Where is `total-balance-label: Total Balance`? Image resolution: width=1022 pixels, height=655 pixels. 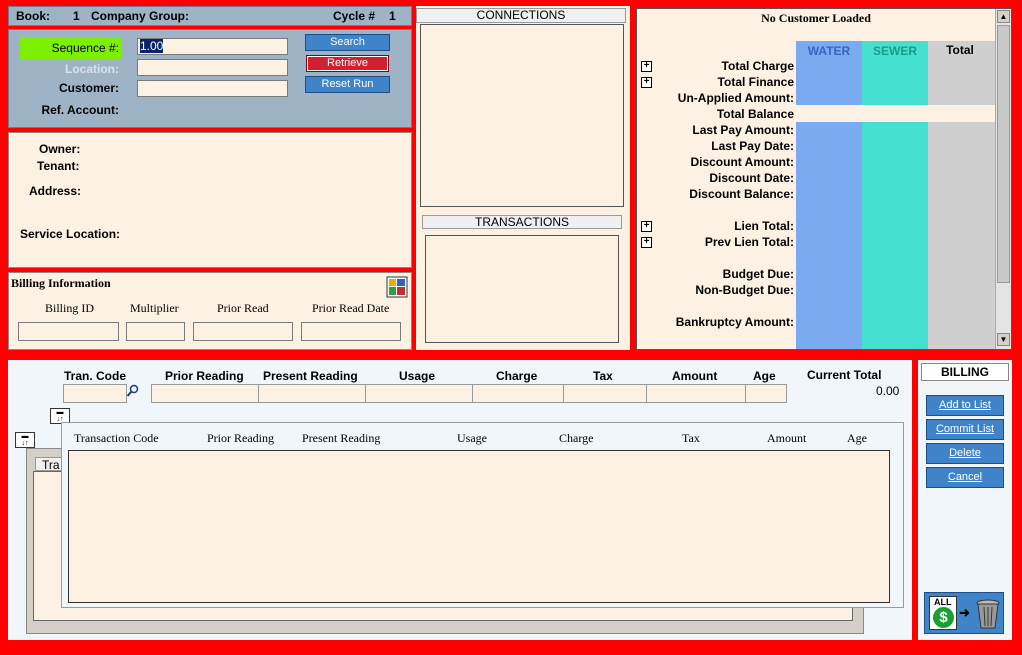 total-balance-label: Total Balance is located at coordinates (755, 114).